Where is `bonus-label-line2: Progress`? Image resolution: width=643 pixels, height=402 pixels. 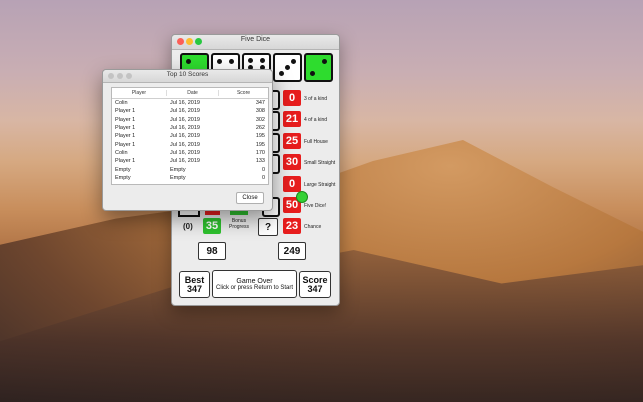 bonus-label-line2: Progress is located at coordinates (239, 227).